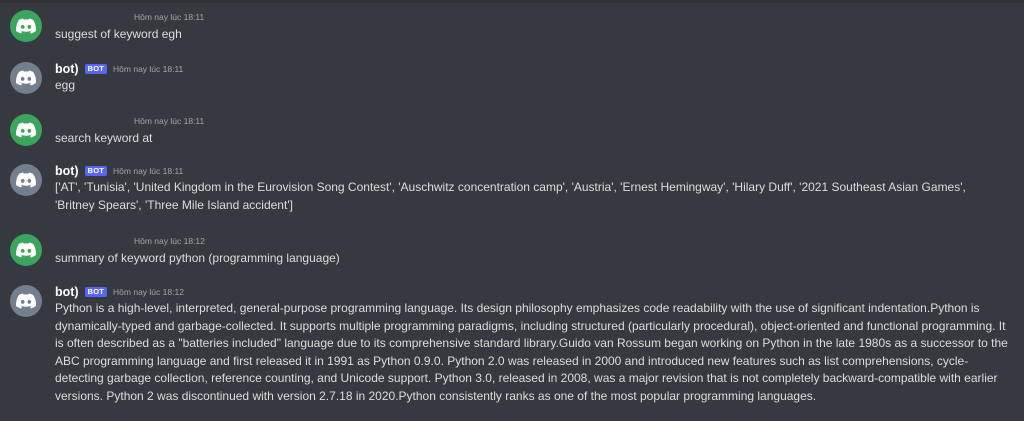 Image resolution: width=1024 pixels, height=421 pixels. I want to click on message-content: suggest of keyword egh, so click(118, 34).